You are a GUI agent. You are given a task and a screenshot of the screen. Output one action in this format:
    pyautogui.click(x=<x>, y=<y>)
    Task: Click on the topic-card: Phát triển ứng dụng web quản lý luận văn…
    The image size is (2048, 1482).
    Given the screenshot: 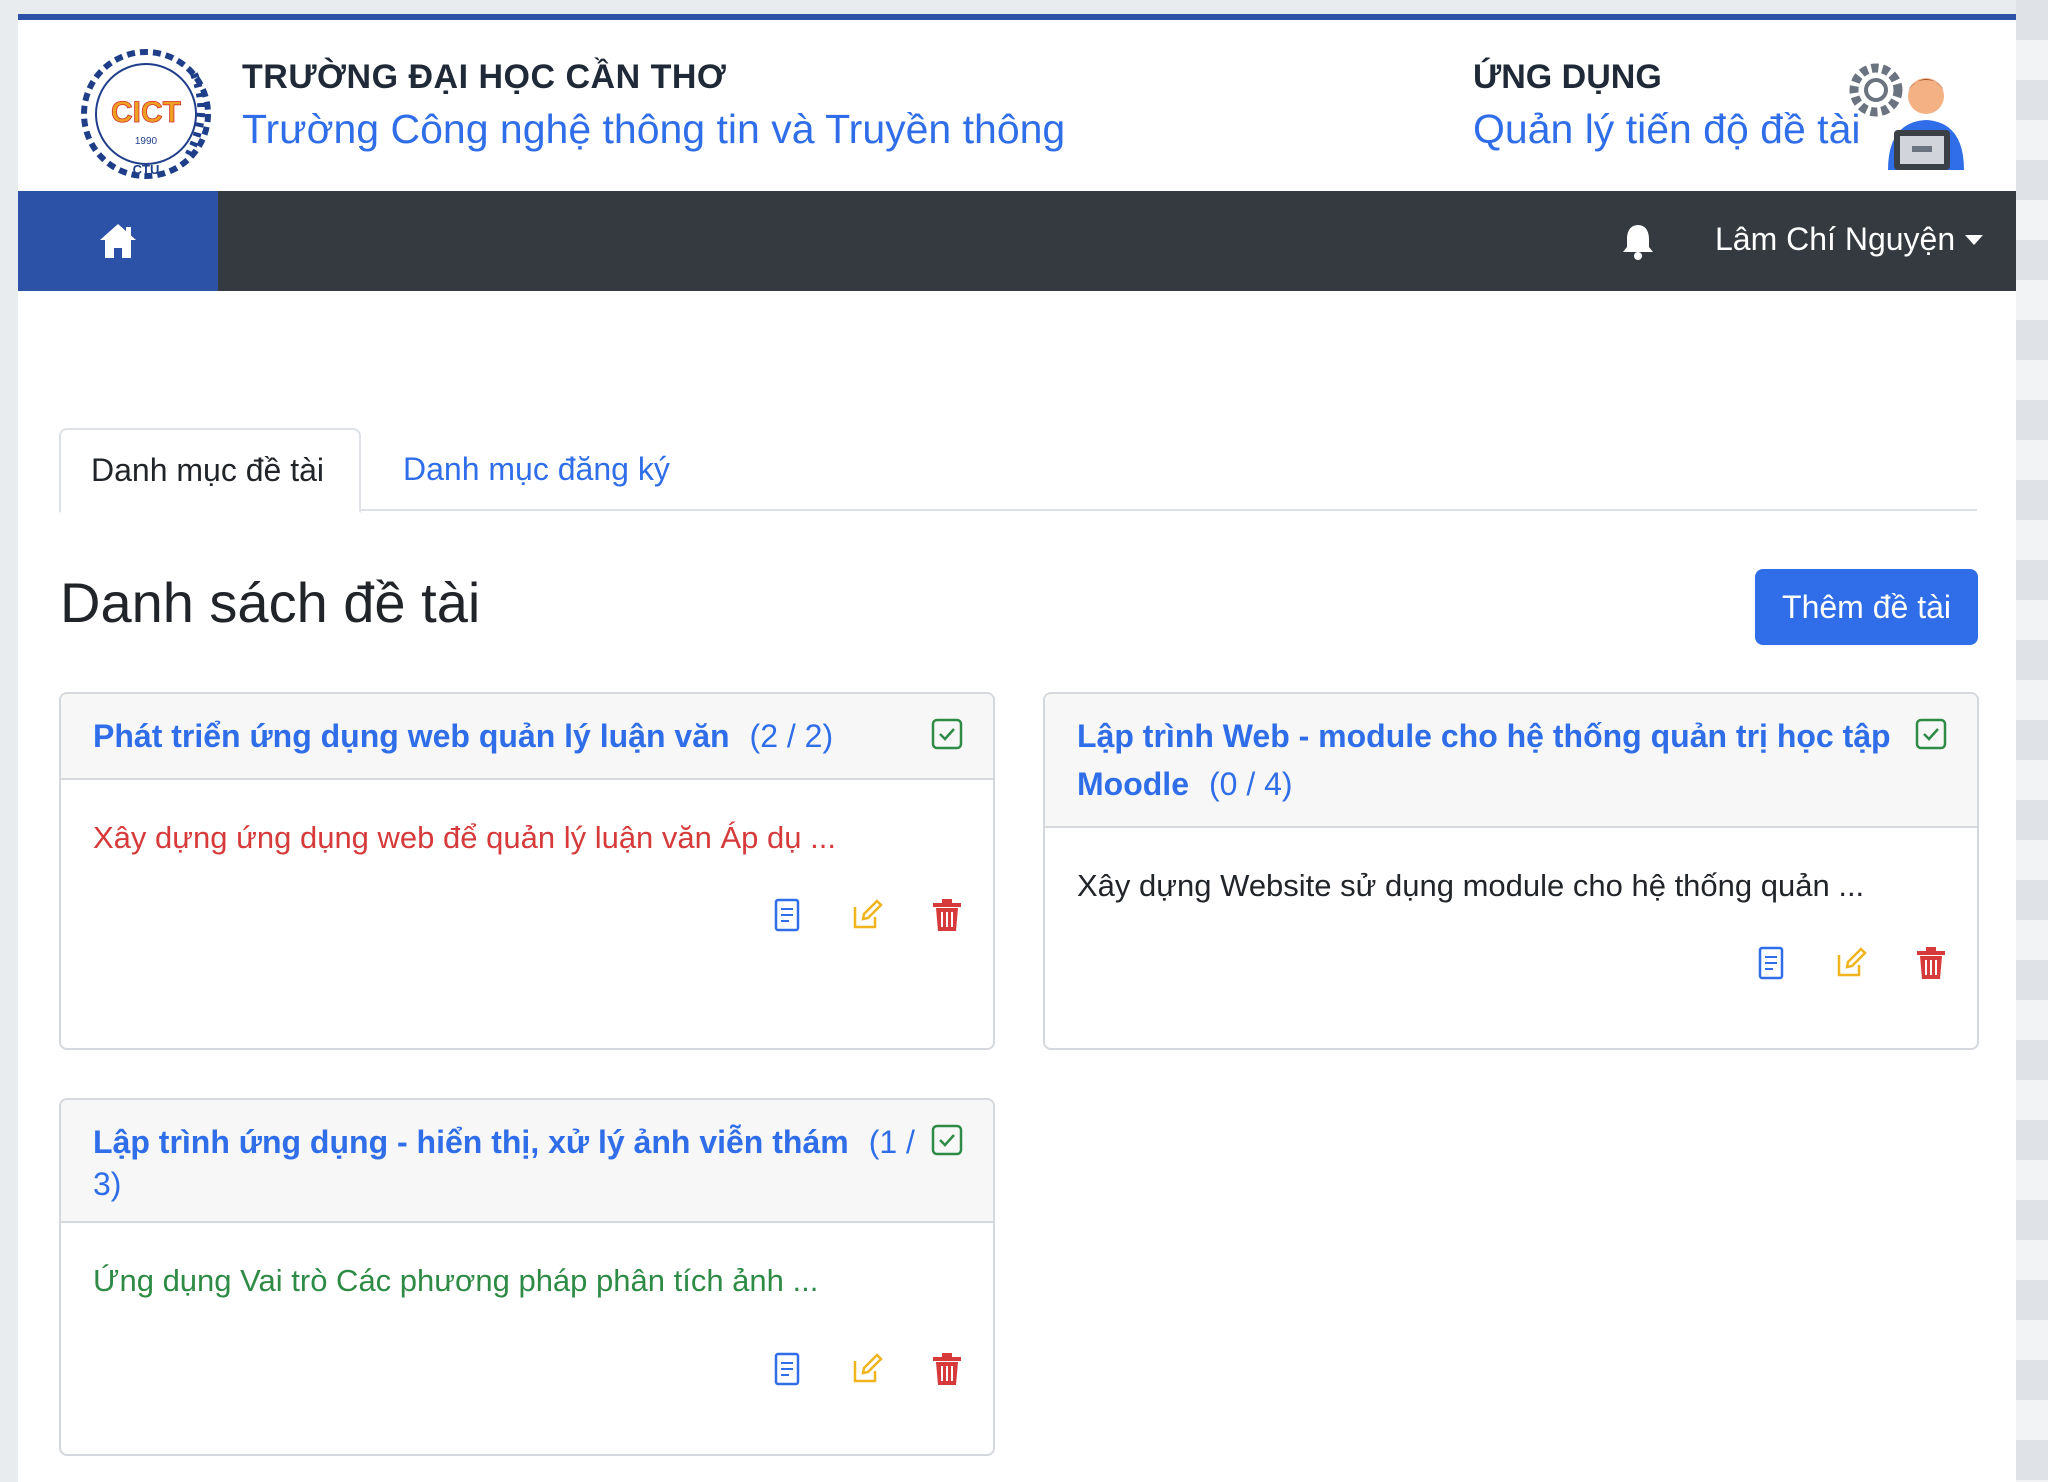 What is the action you would take?
    pyautogui.click(x=527, y=871)
    